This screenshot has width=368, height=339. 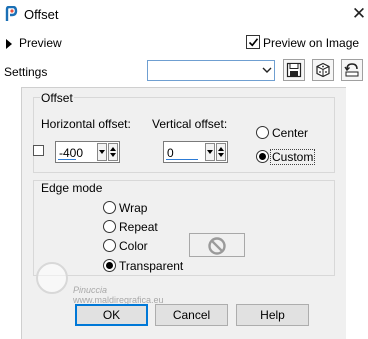 What do you see at coordinates (170, 153) in the screenshot?
I see `vertical-offset-value: 0` at bounding box center [170, 153].